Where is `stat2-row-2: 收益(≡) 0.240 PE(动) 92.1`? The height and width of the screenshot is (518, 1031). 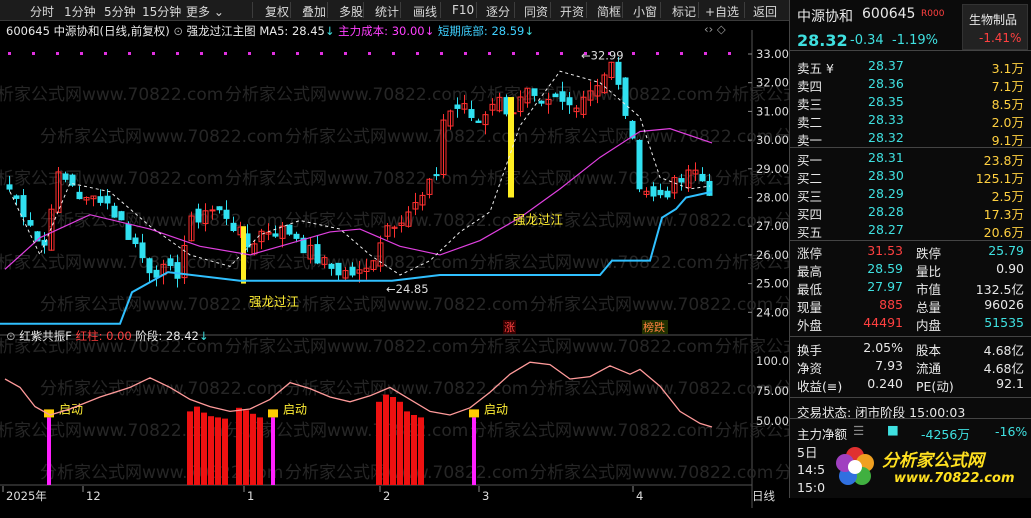 stat2-row-2: 收益(≡) 0.240 PE(动) 92.1 is located at coordinates (910, 385).